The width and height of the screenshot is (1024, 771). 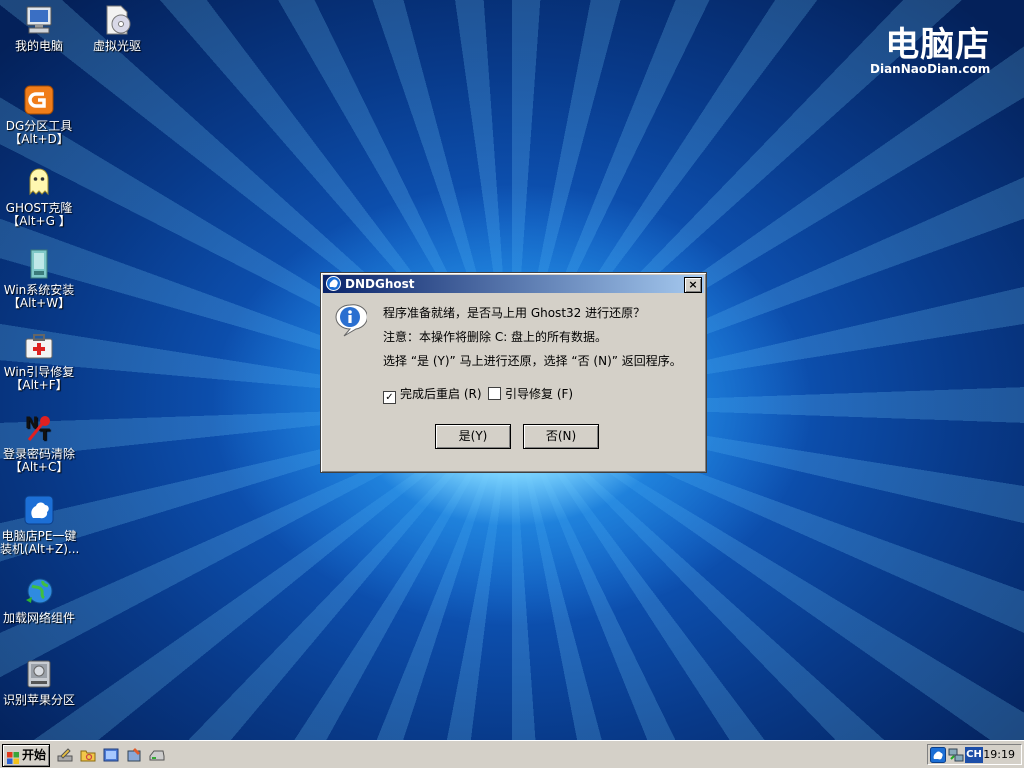 What do you see at coordinates (88, 755) in the screenshot?
I see `quicklaunch-folder-icon` at bounding box center [88, 755].